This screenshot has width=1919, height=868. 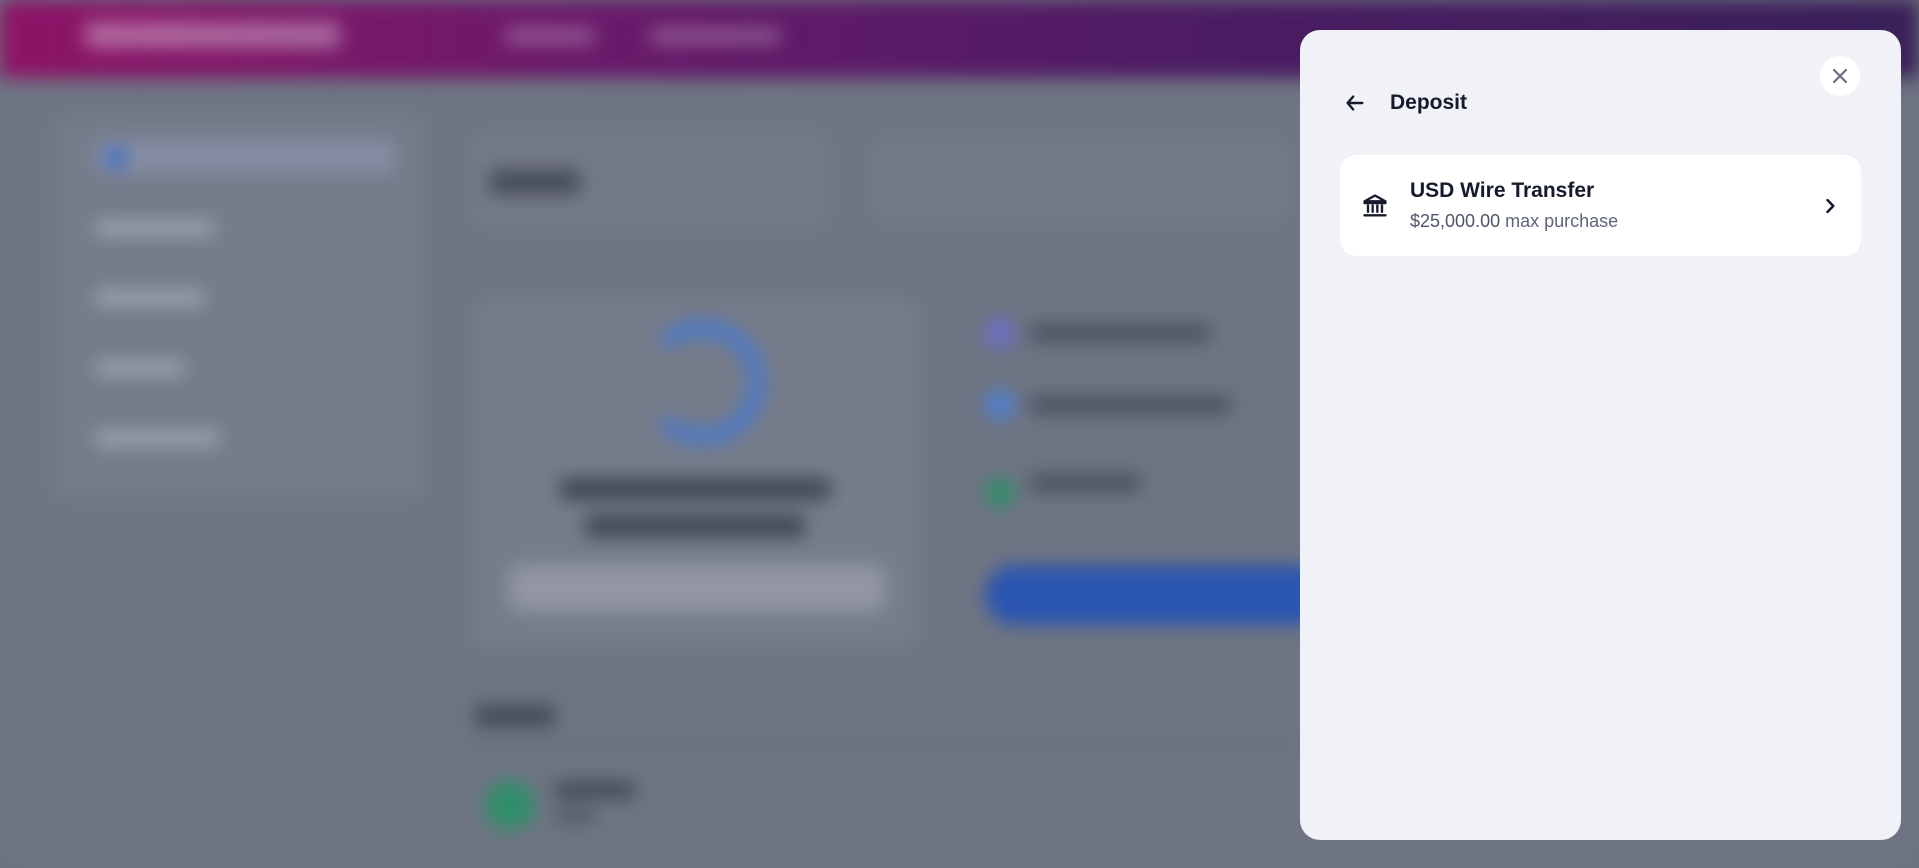 I want to click on panel-title: Deposit, so click(x=1429, y=102).